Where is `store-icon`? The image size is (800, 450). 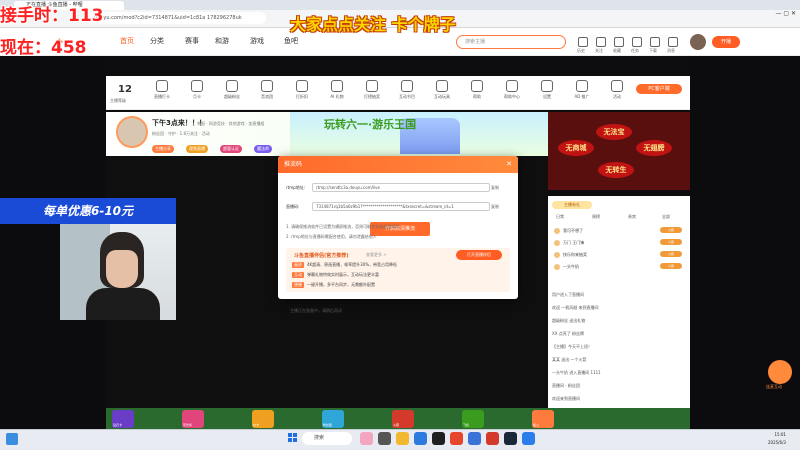
store-icon is located at coordinates (438, 438).